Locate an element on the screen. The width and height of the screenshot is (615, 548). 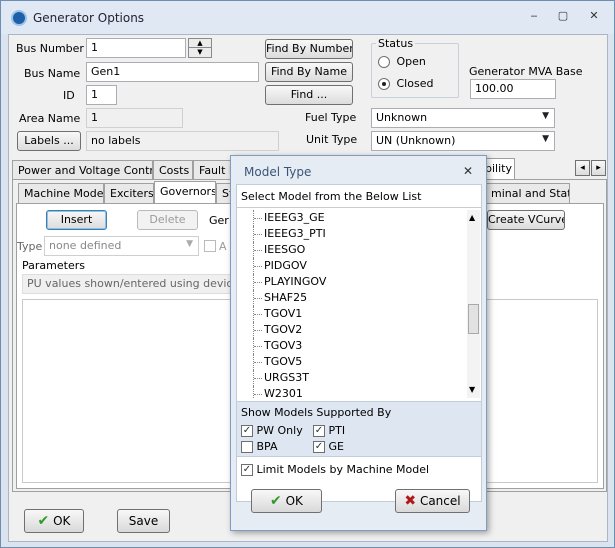
status-open-radio: Open is located at coordinates (402, 61).